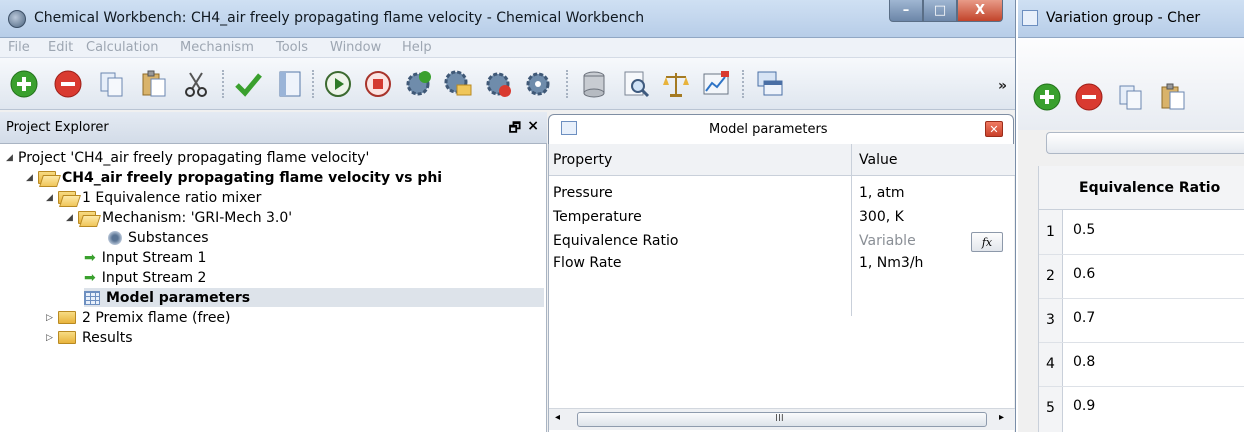 This screenshot has height=432, width=1244. I want to click on database-icon, so click(594, 84).